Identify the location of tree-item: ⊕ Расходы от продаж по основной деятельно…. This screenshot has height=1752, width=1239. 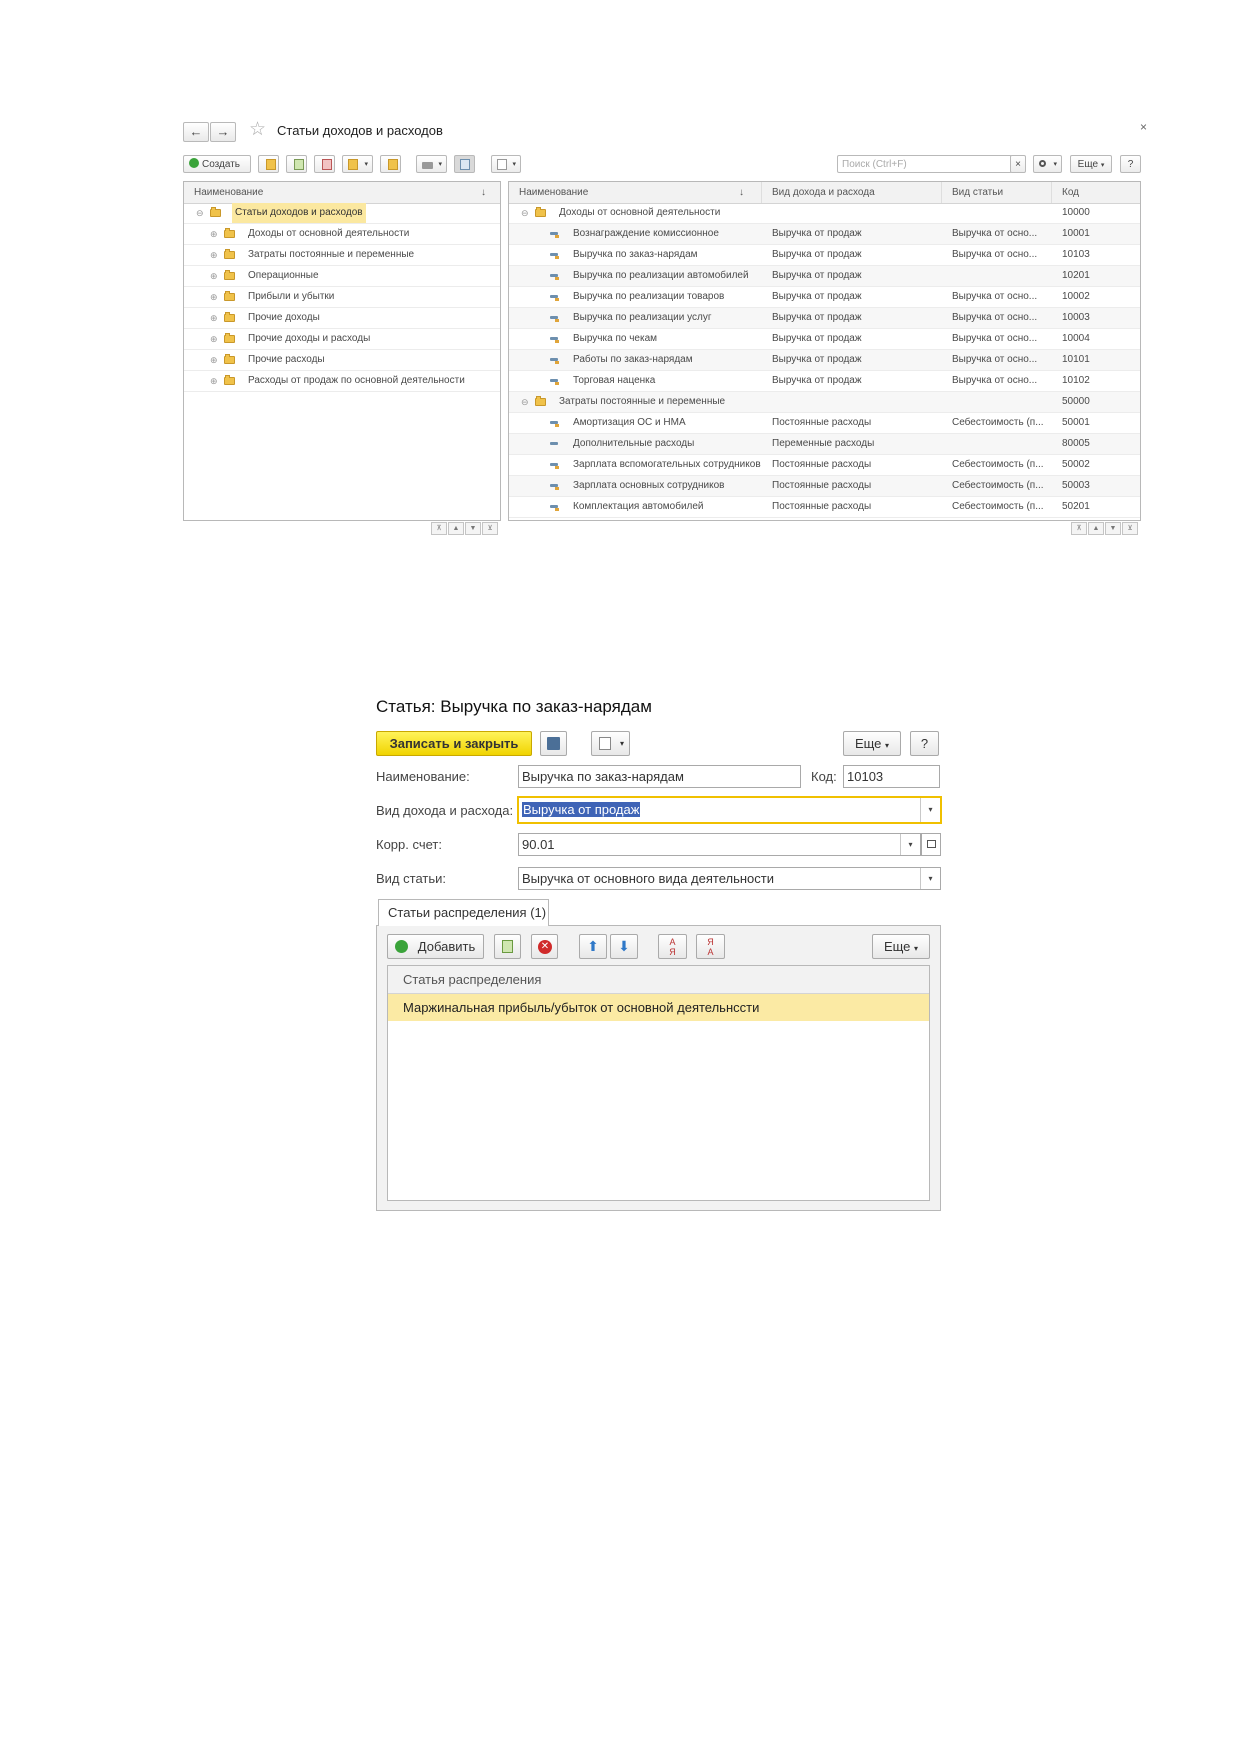
(342, 381).